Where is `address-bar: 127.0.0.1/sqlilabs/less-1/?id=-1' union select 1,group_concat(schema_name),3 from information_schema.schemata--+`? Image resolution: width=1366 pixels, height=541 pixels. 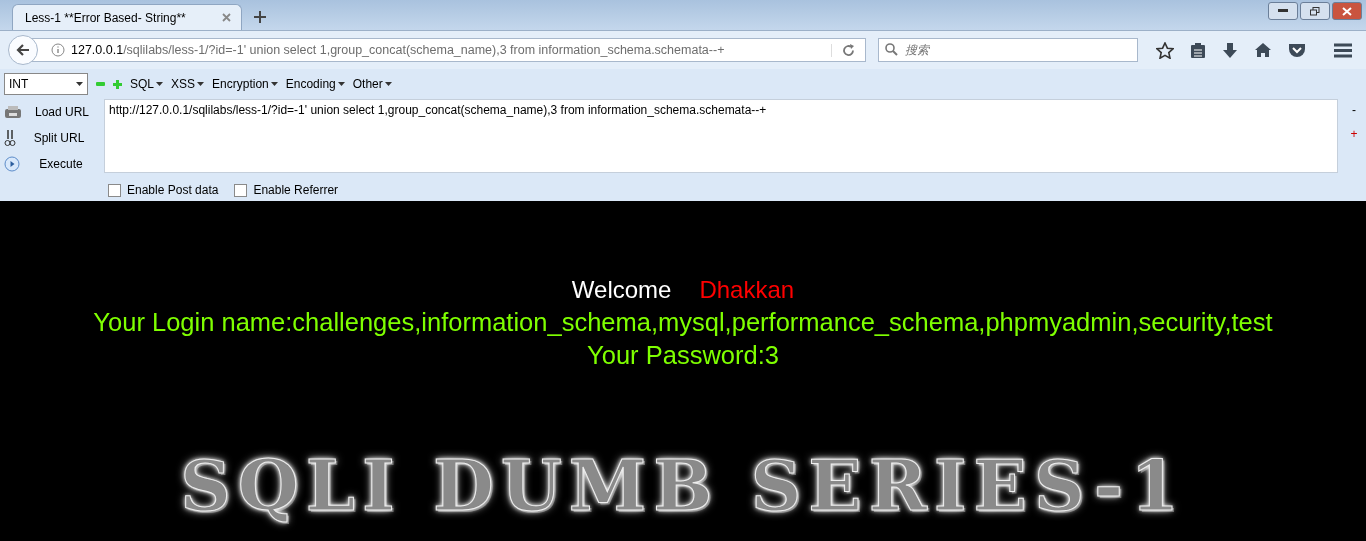
address-bar: 127.0.0.1/sqlilabs/less-1/?id=-1' union select 1,group_concat(schema_name),3 from information_schema.schemata--+ is located at coordinates (449, 50).